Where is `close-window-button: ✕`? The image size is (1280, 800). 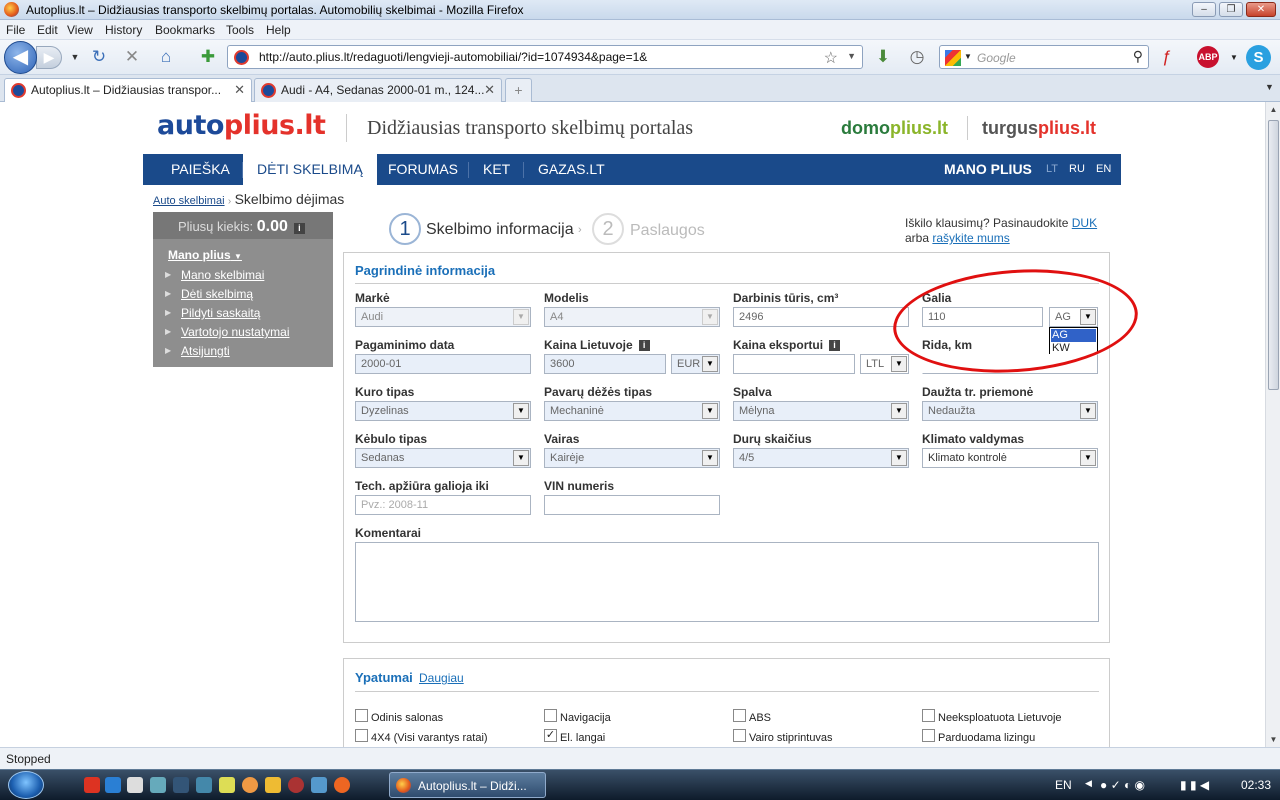
close-window-button: ✕ is located at coordinates (1261, 9).